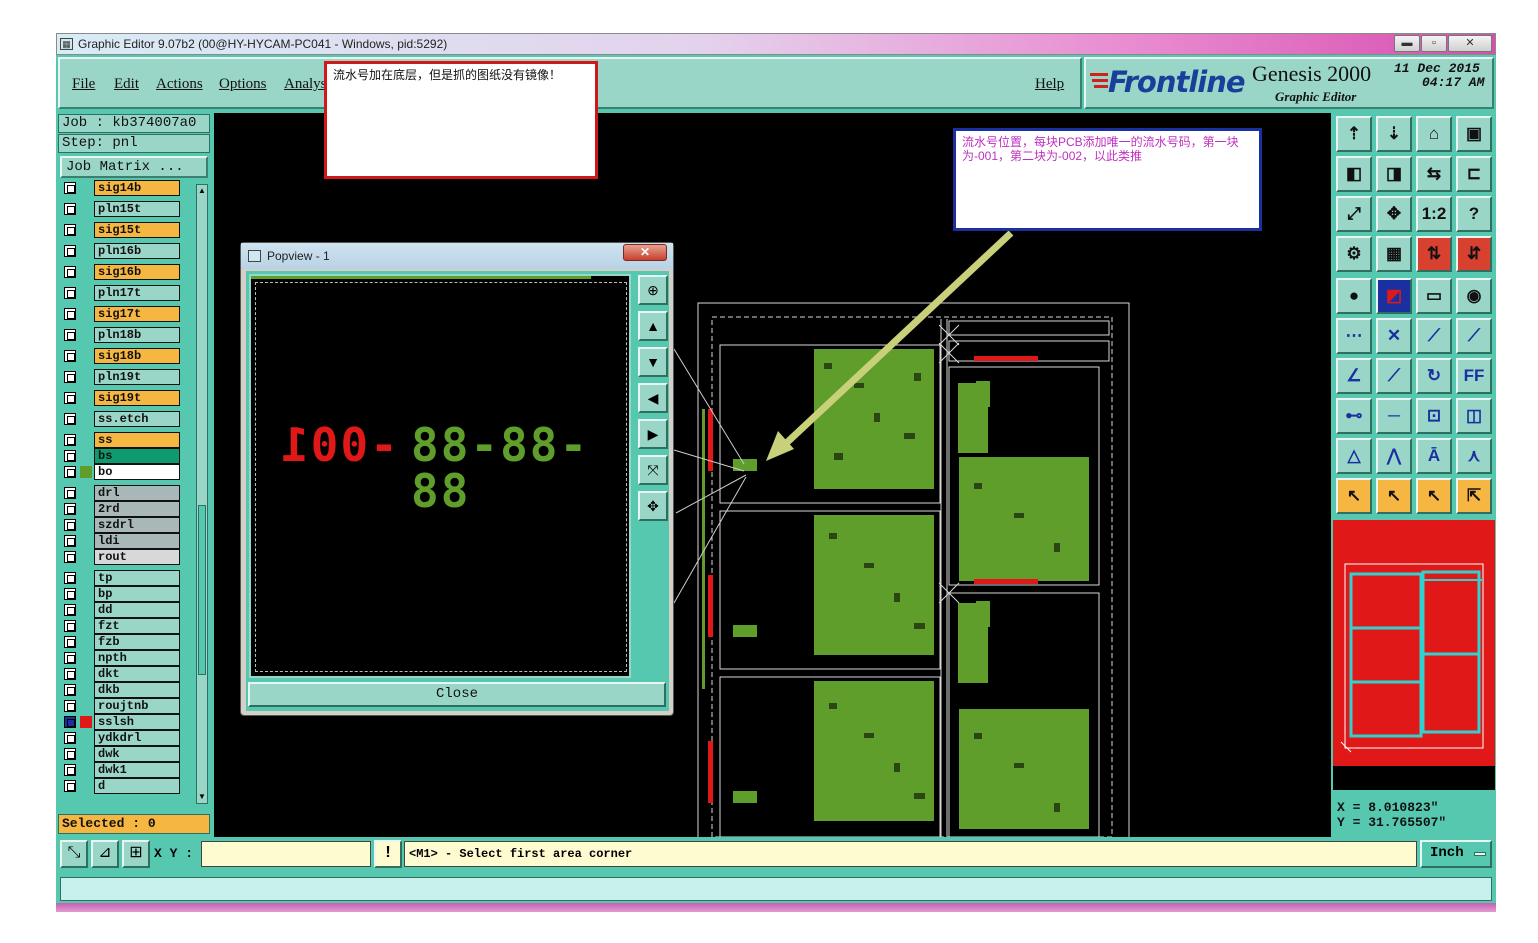  I want to click on layer-row-bo: bo, so click(120, 472).